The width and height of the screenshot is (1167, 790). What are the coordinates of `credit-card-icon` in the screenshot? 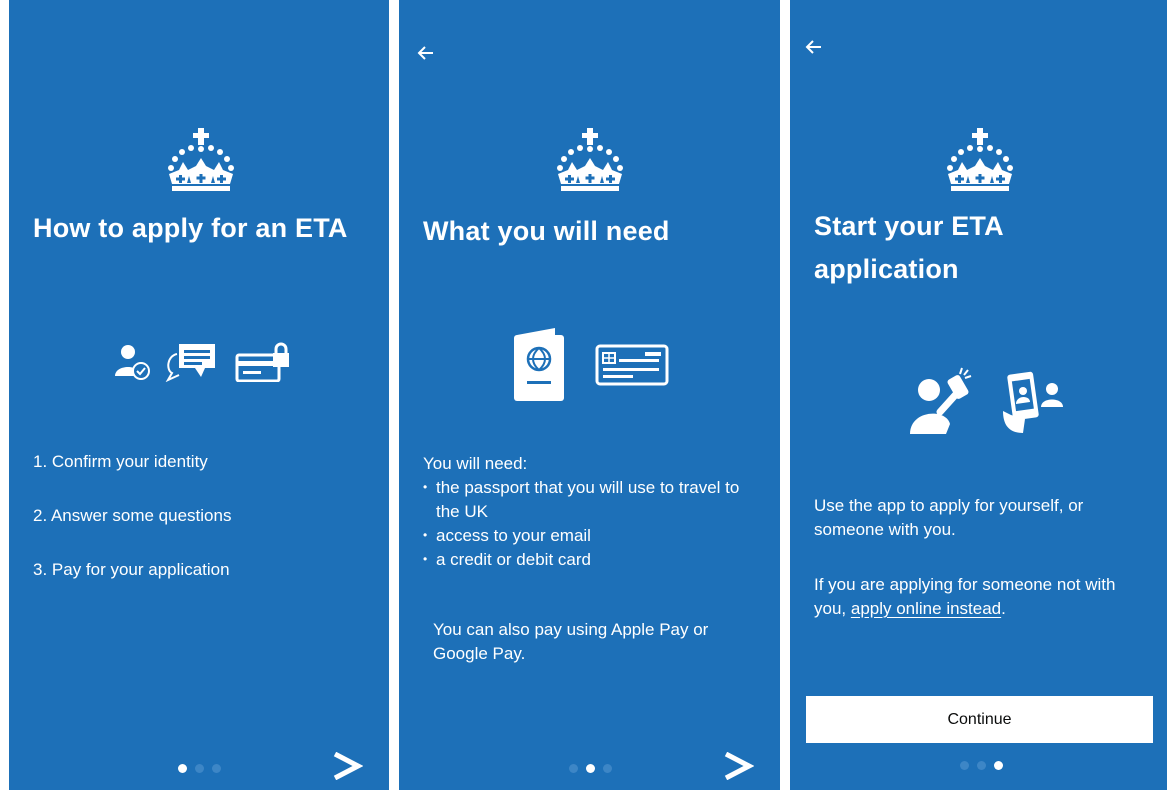 It's located at (632, 365).